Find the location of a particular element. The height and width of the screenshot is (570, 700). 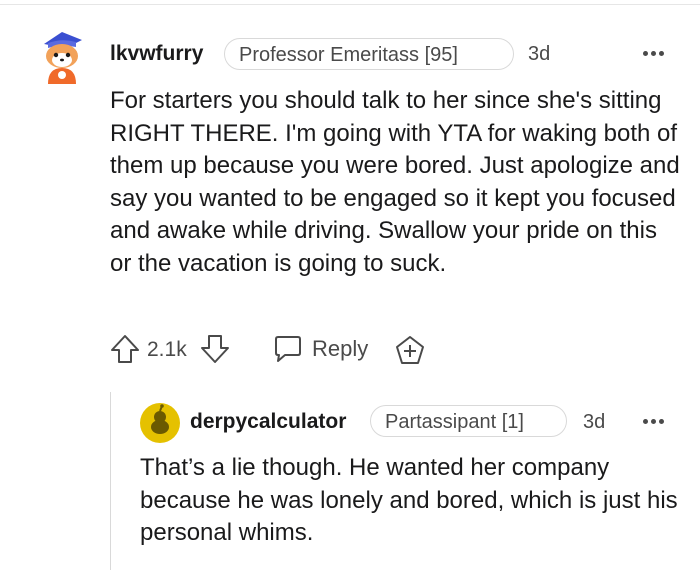

username: lkvwfurry is located at coordinates (156, 54).